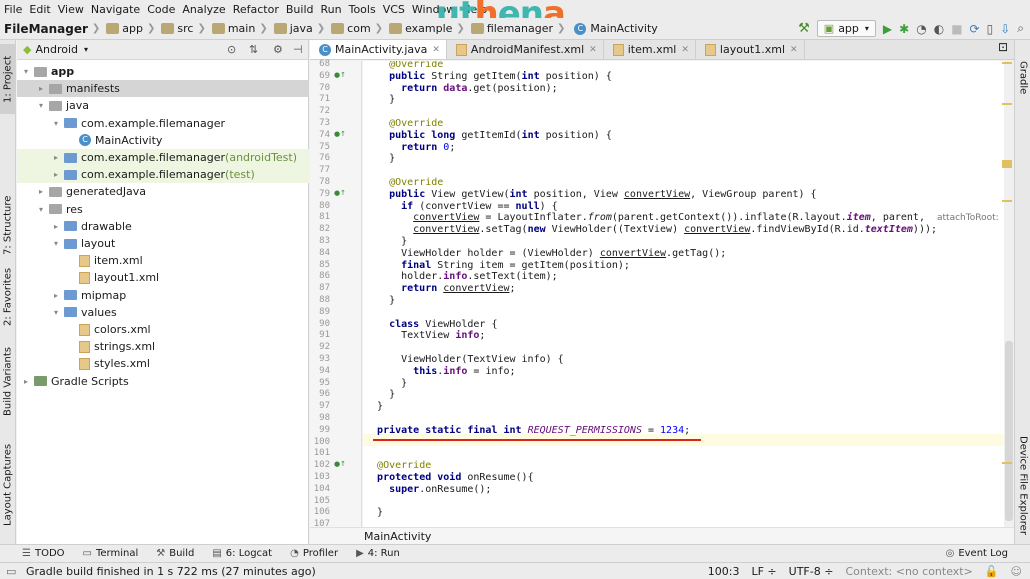 The height and width of the screenshot is (579, 1030). I want to click on menu-item-vcs: VCS, so click(394, 9).